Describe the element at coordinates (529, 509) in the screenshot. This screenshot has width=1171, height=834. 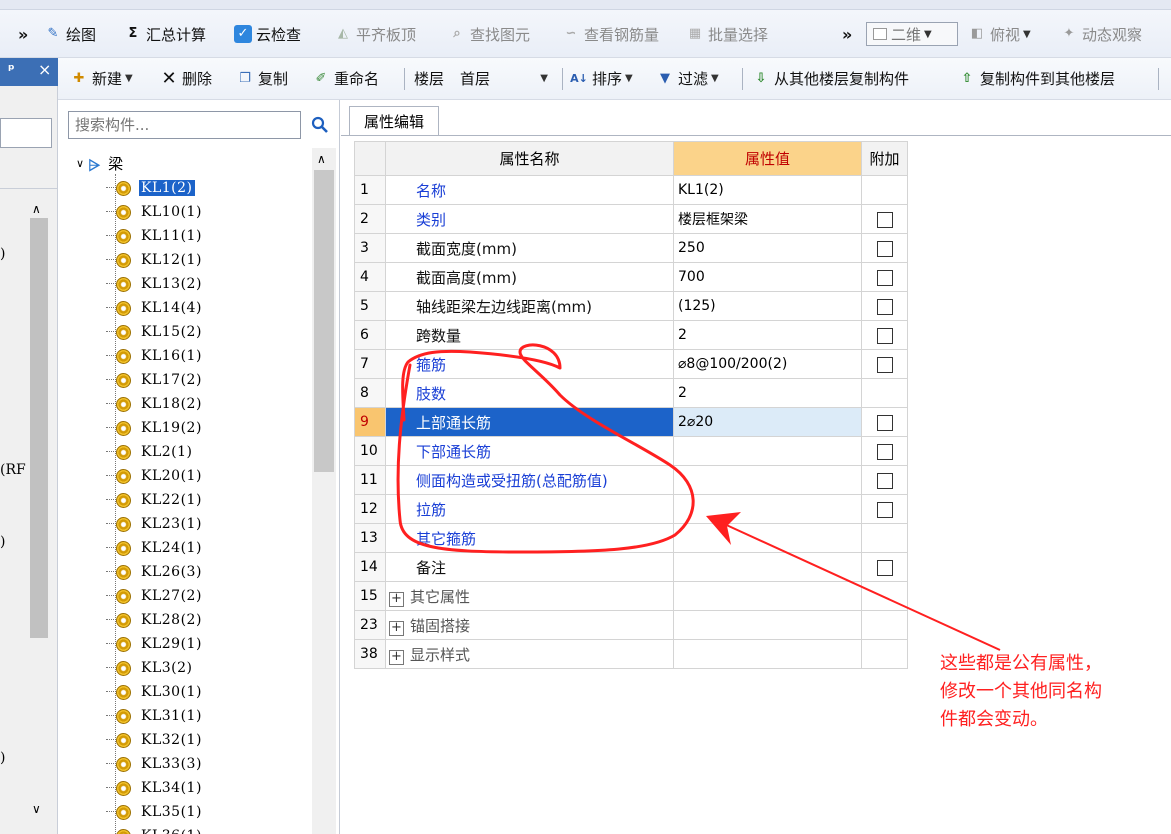
I see `property-name-cell: 拉筋` at that location.